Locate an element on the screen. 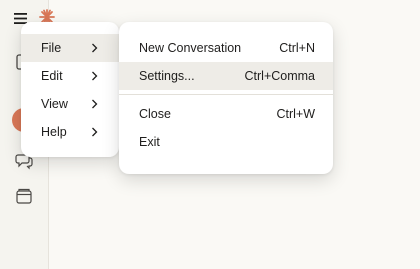 Image resolution: width=420 pixels, height=269 pixels. menu-item-help: Help is located at coordinates (70, 132).